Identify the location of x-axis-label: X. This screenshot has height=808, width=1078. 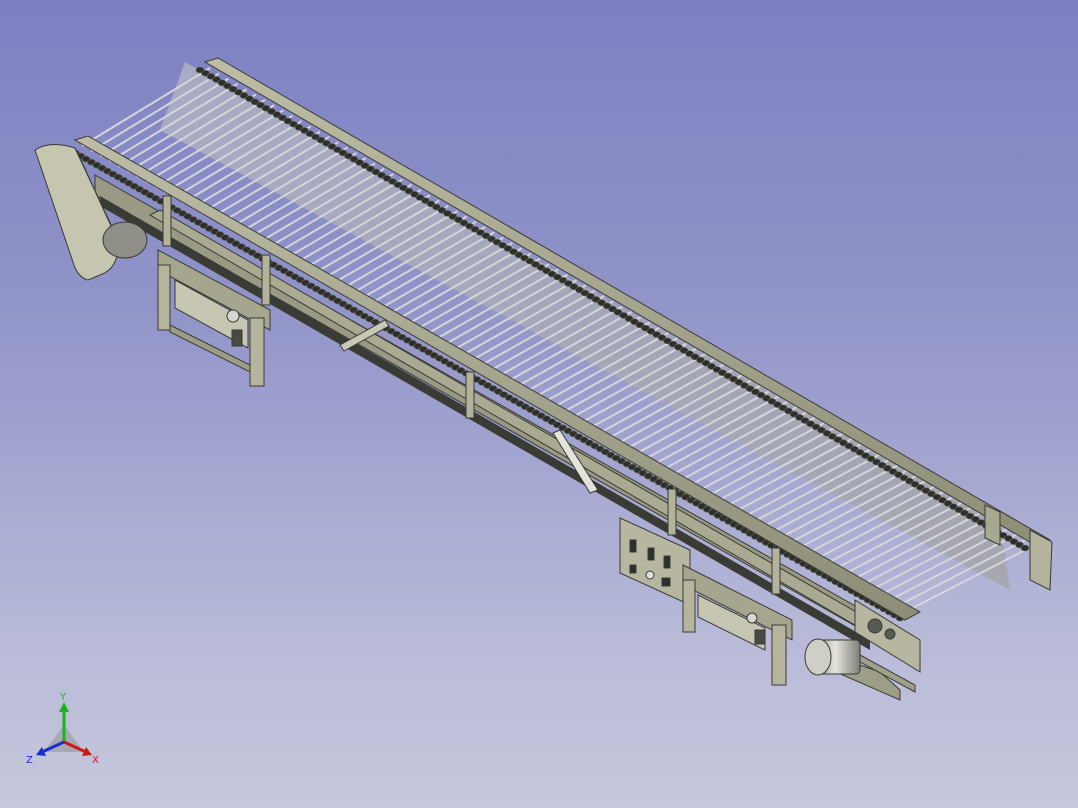
(95, 760).